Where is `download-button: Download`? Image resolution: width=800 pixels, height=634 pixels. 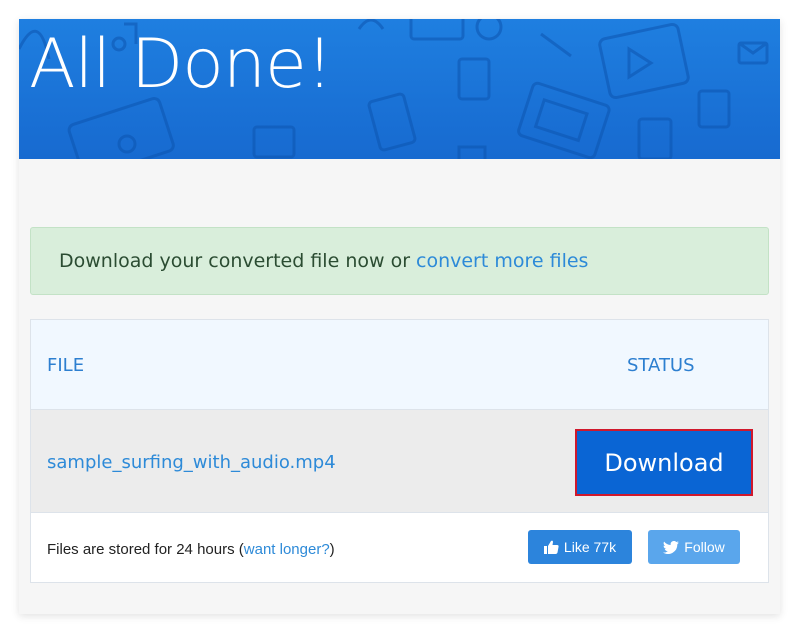
download-button: Download is located at coordinates (664, 462).